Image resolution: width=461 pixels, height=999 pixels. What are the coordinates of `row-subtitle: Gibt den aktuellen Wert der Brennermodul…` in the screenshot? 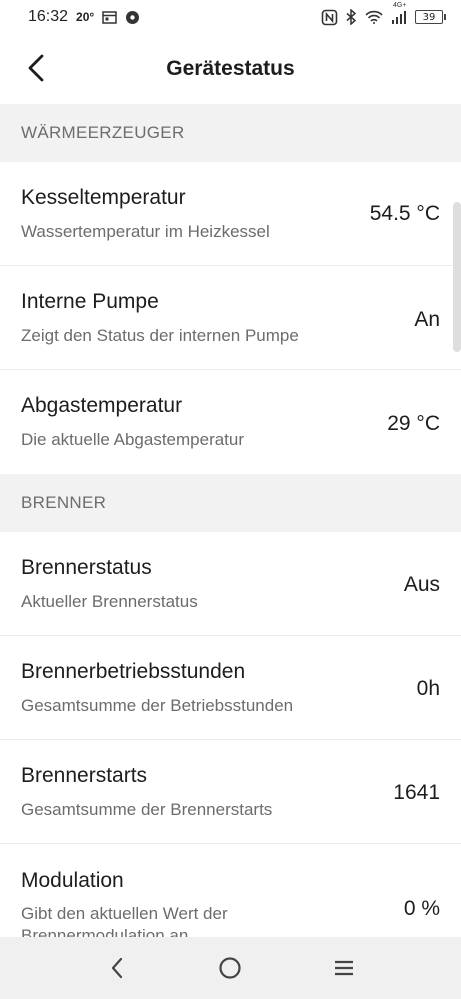 It's located at (124, 920).